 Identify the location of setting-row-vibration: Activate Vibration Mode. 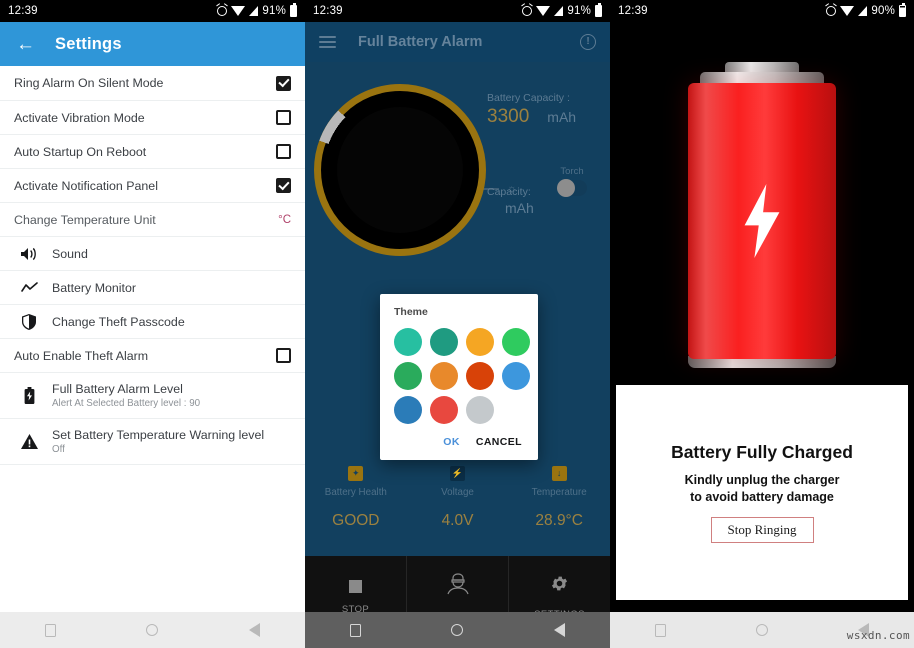
(152, 118).